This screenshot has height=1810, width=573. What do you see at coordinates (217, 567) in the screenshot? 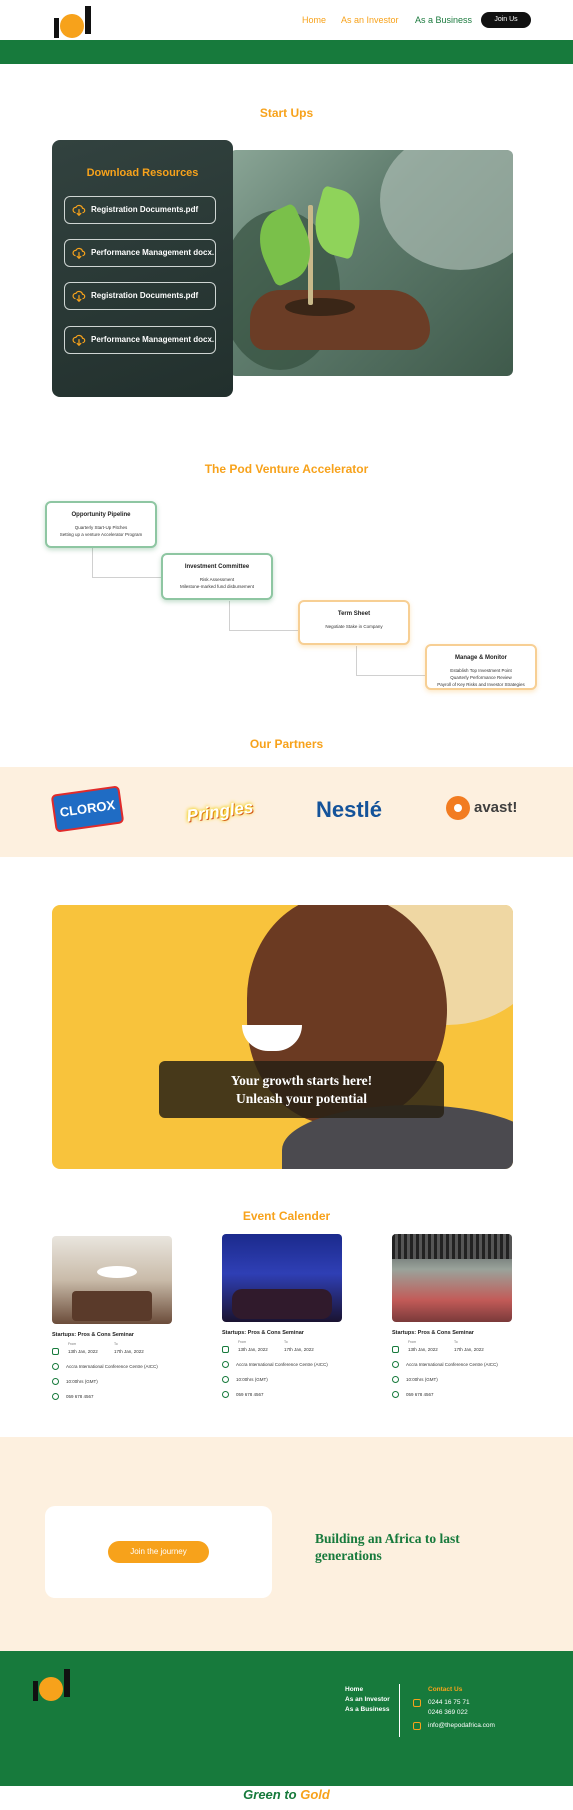
I see `step-title: Investment Committee` at bounding box center [217, 567].